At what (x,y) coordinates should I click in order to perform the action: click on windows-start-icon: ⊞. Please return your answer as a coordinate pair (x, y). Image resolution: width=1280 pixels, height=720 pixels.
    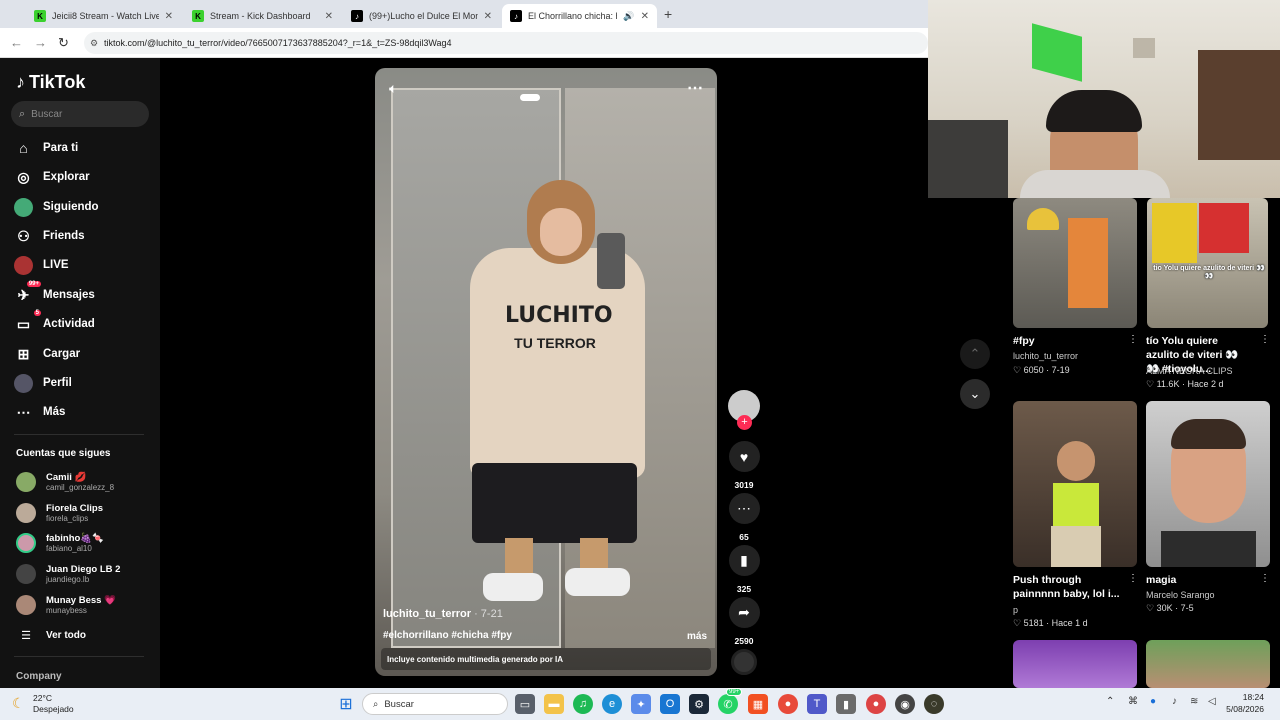
    Looking at the image, I should click on (346, 704).